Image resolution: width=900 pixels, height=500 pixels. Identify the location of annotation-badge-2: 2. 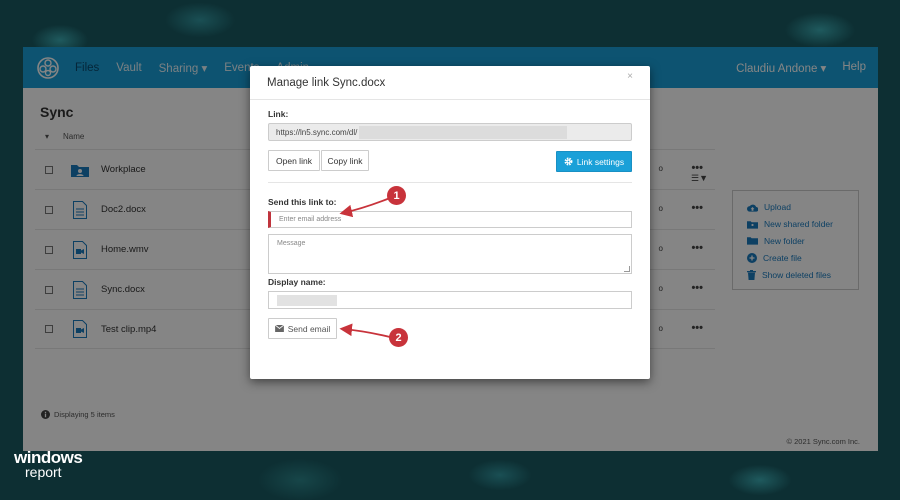
(398, 337).